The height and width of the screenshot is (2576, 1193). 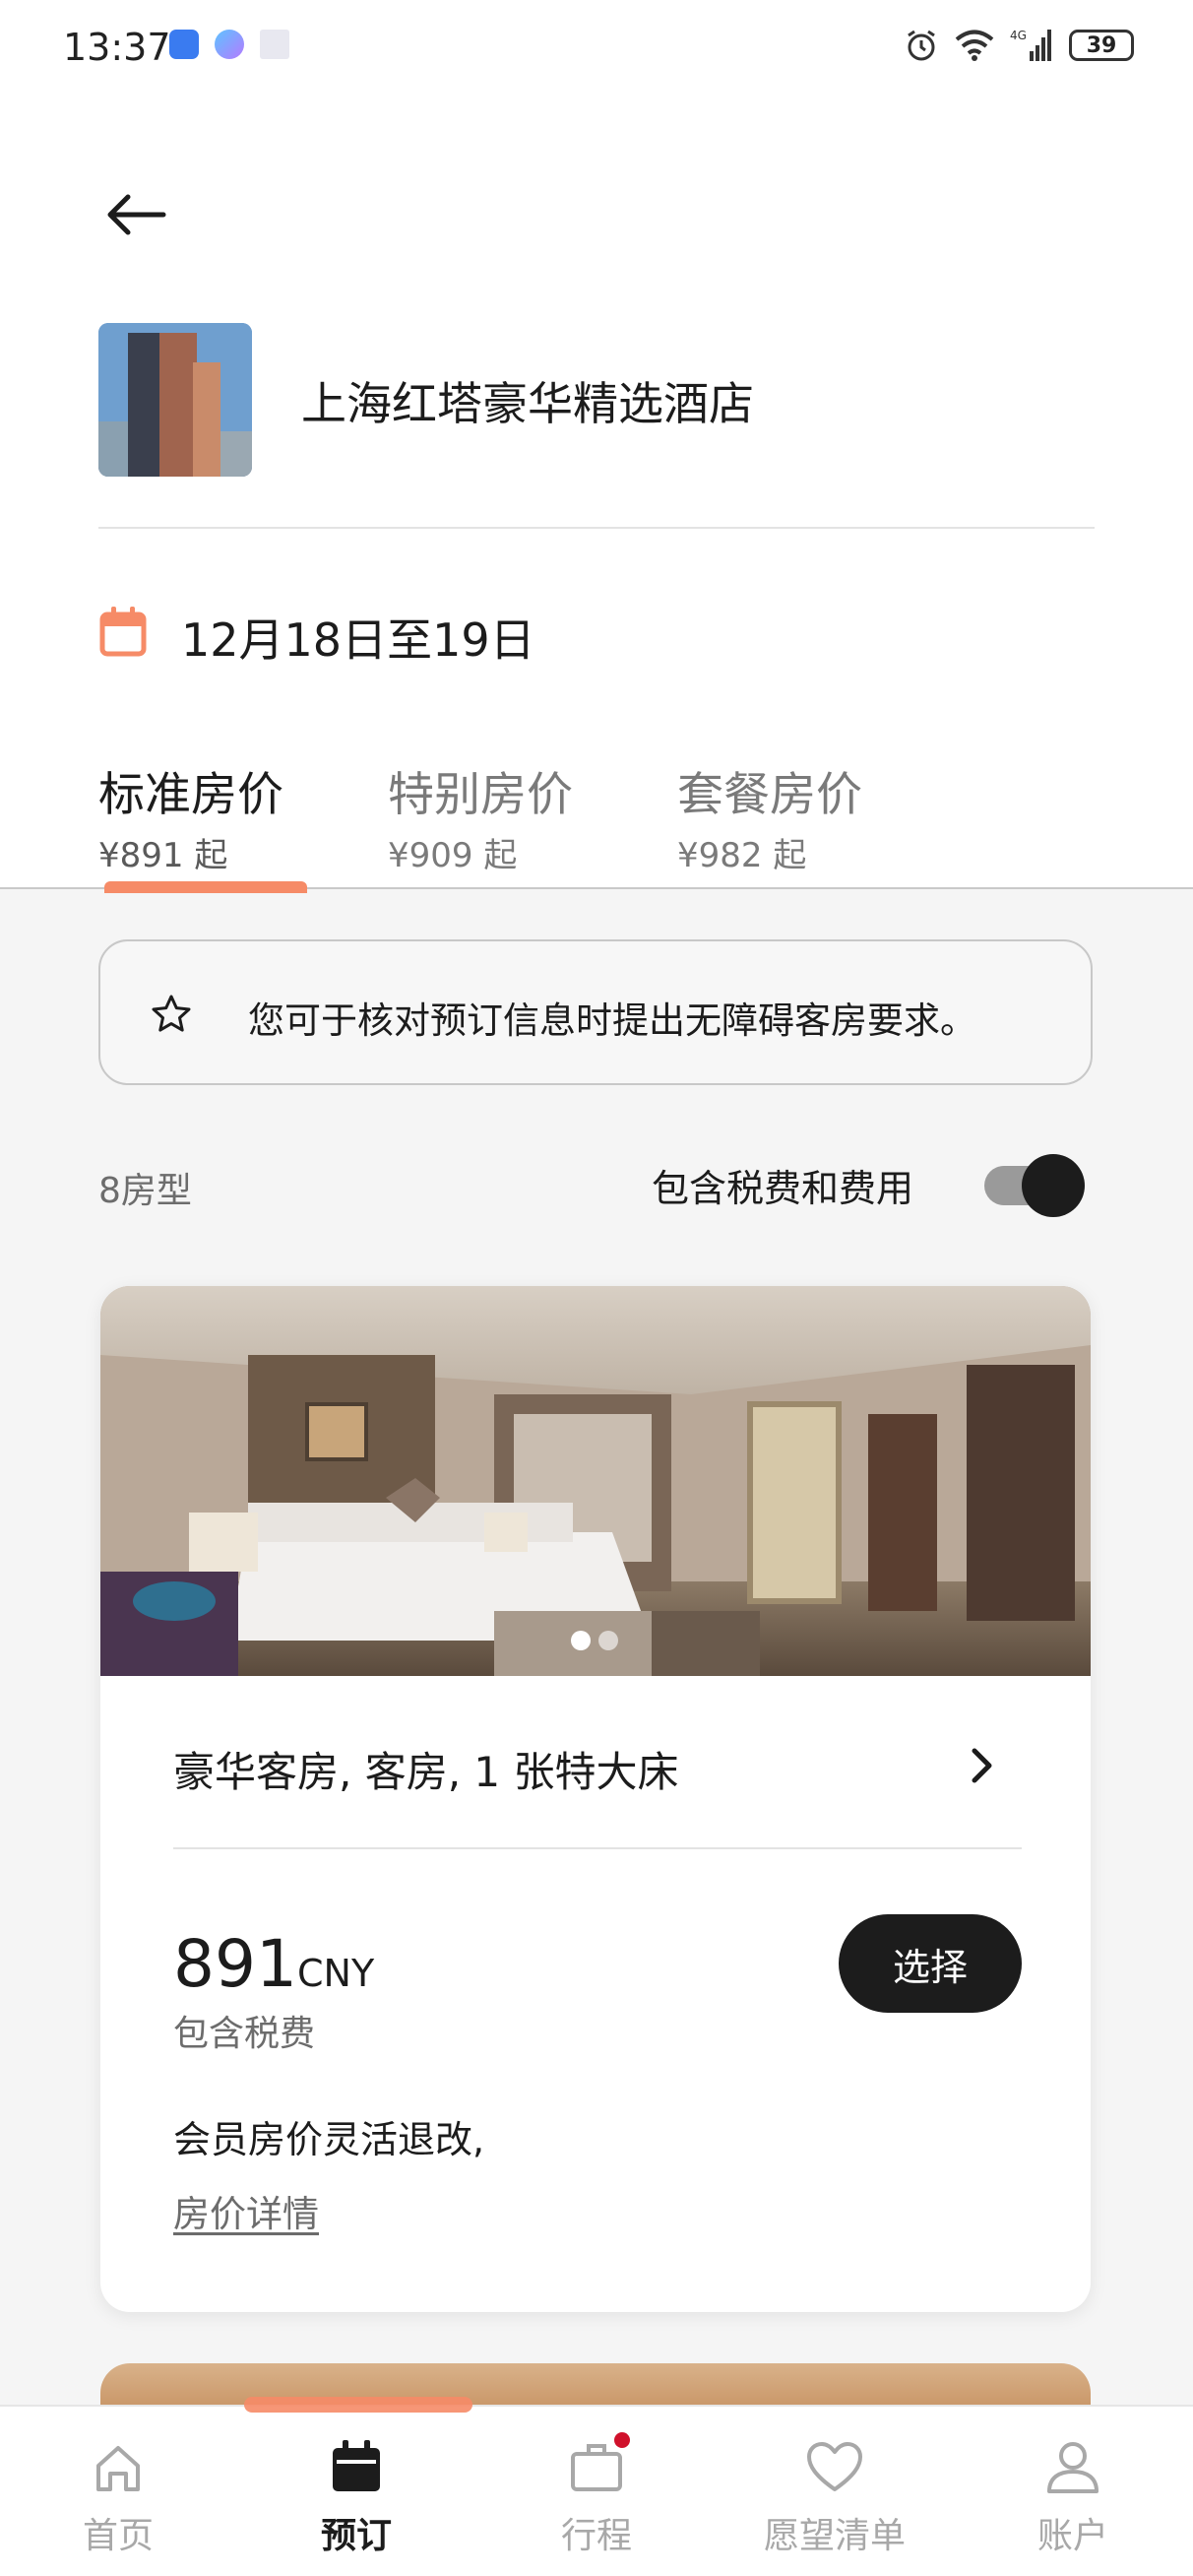 What do you see at coordinates (274, 44) in the screenshot?
I see `mail-notification-icon` at bounding box center [274, 44].